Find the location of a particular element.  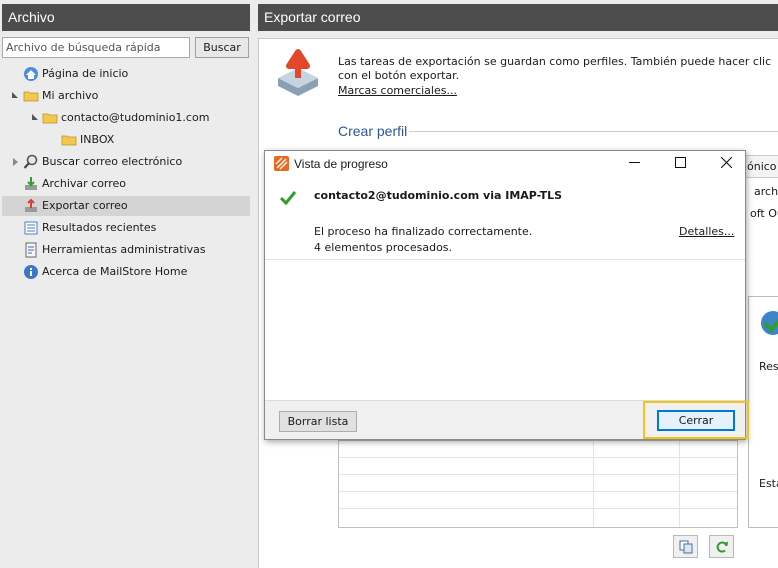

sidebar-item-about: Acerca de MailStore Home is located at coordinates (126, 272).